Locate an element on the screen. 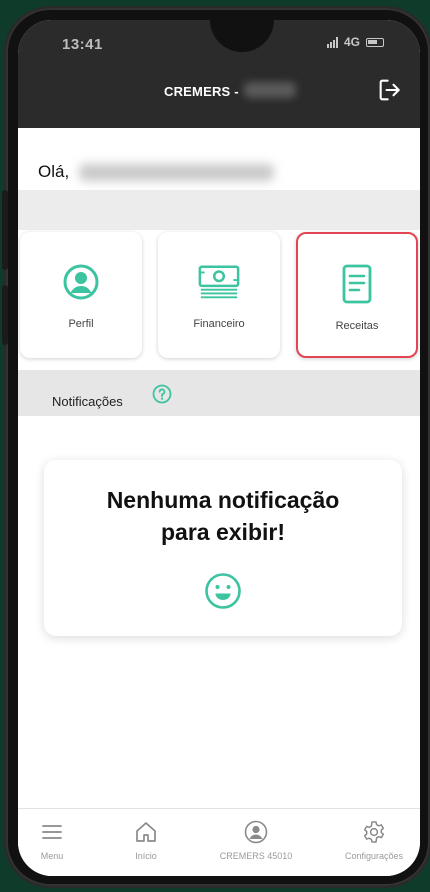 The height and width of the screenshot is (892, 430). status-indicators: 4G is located at coordinates (355, 42).